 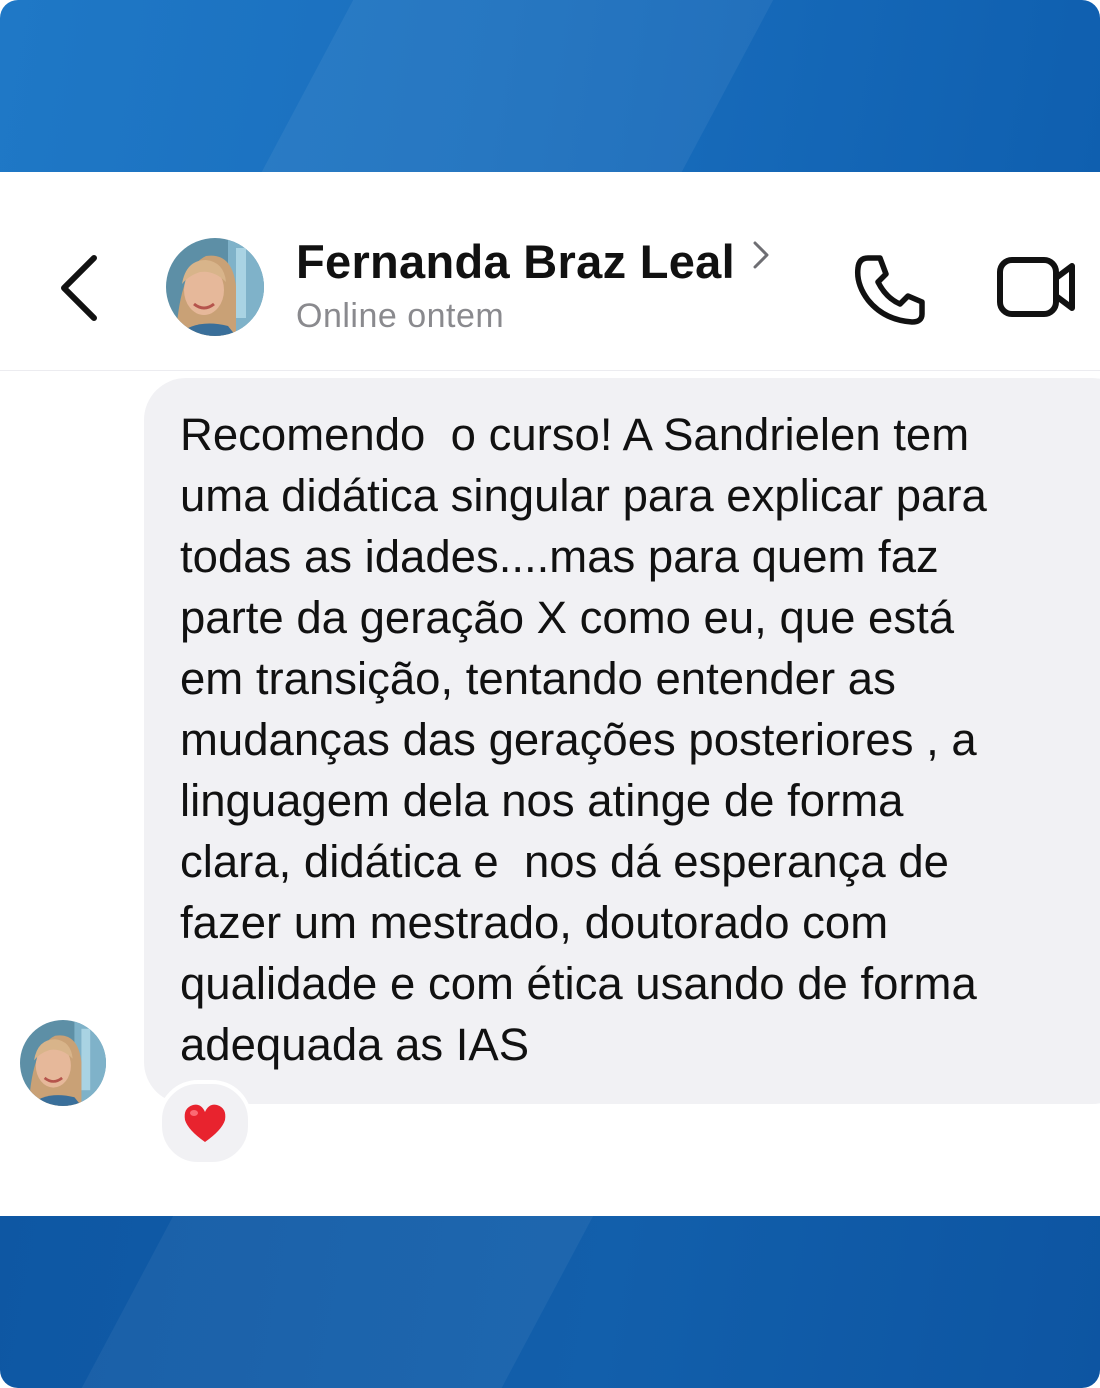 What do you see at coordinates (534, 922) in the screenshot?
I see `message-line: fazer um mestrado, doutorado com` at bounding box center [534, 922].